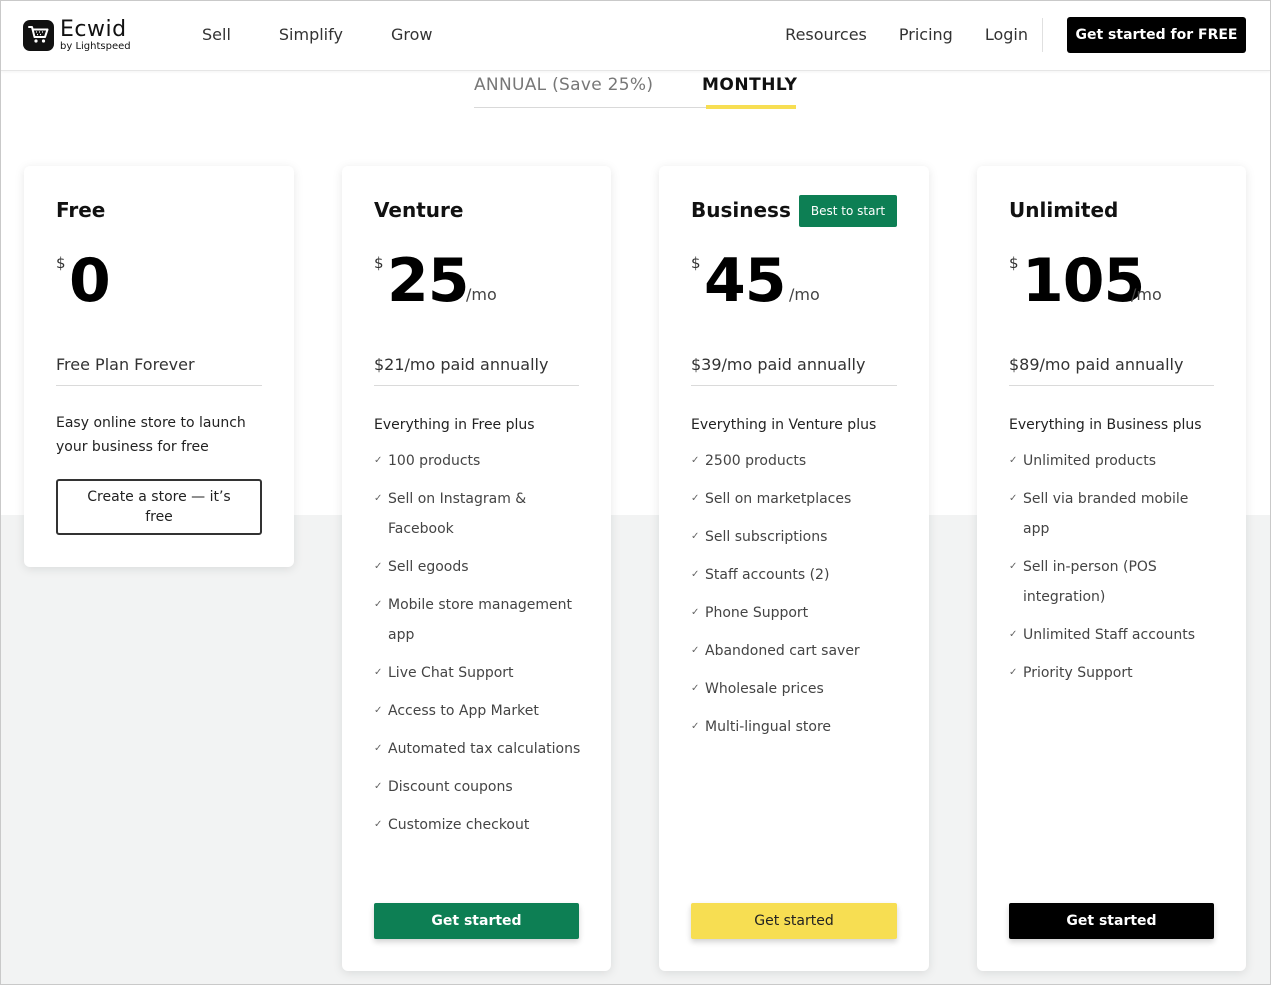 This screenshot has width=1271, height=985. Describe the element at coordinates (778, 364) in the screenshot. I see `price-subline: $39/mo paid annually` at that location.